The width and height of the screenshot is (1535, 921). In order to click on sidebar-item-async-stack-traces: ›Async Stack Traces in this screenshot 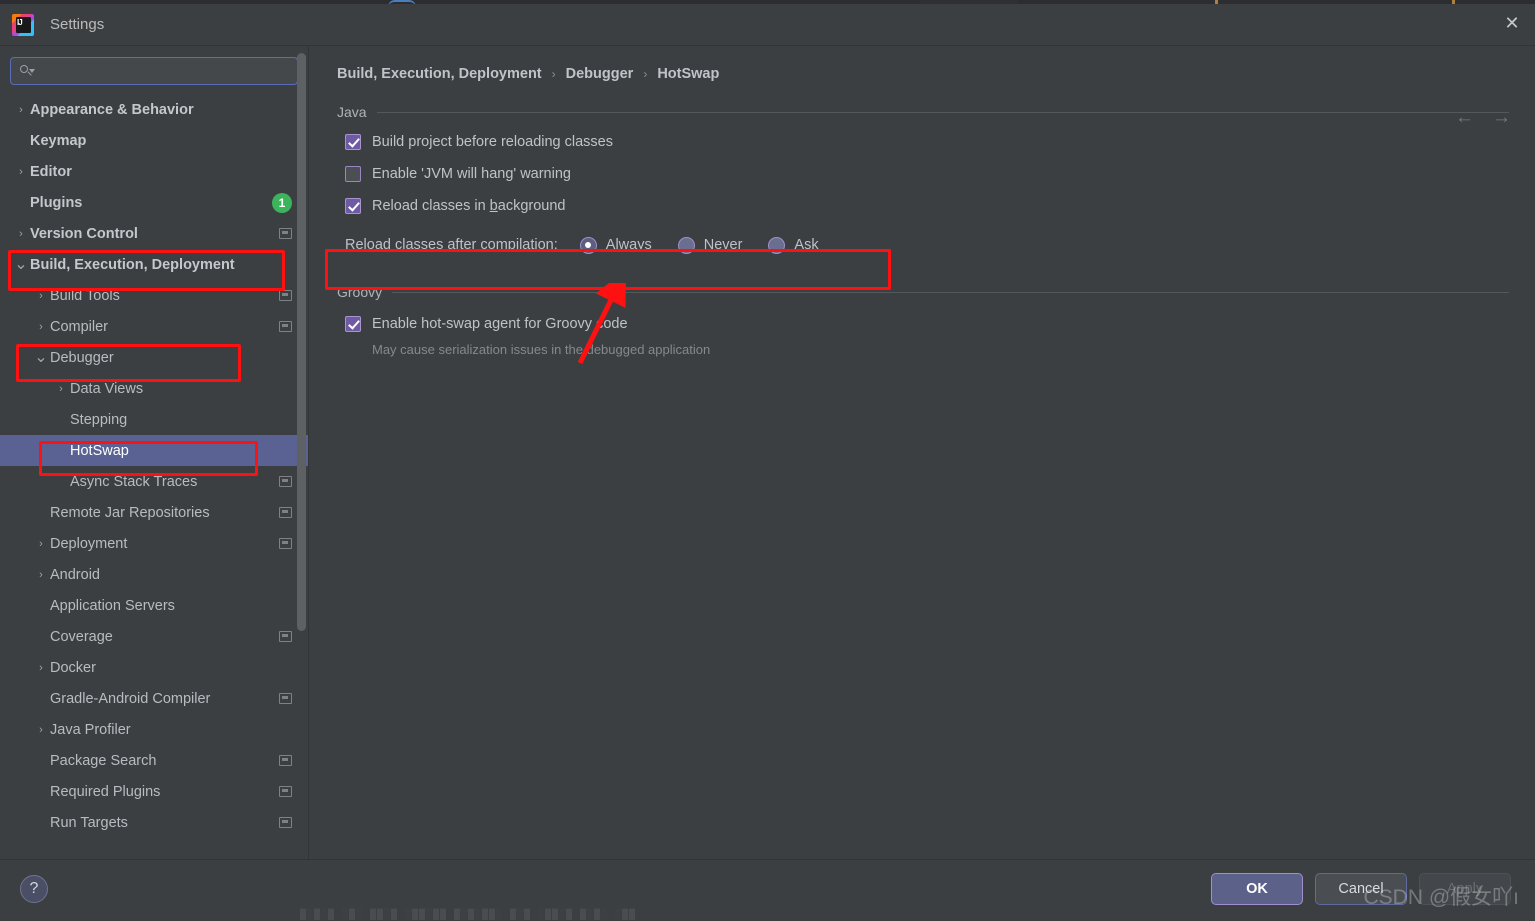, I will do `click(154, 481)`.